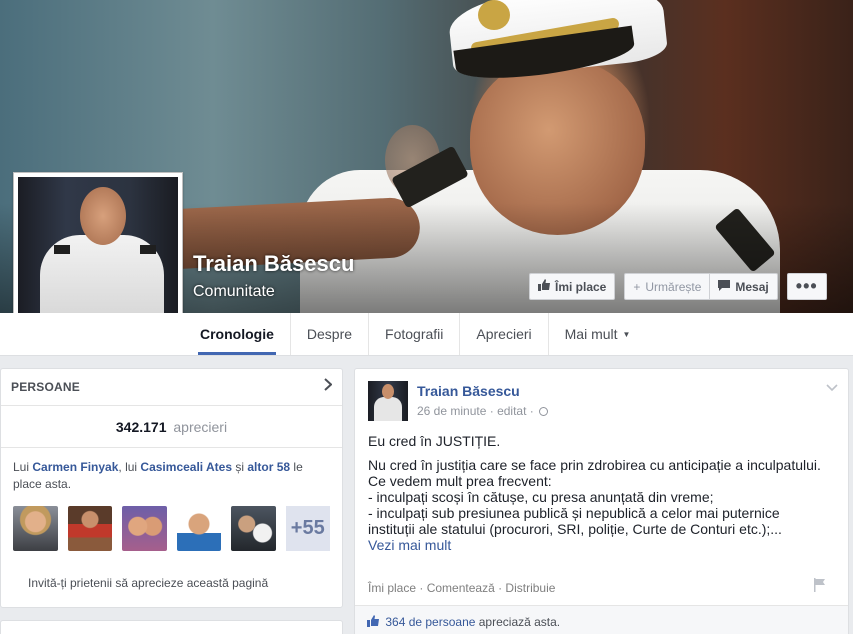 The image size is (853, 634). I want to click on friend-link-2: Casimceali Ates, so click(186, 467).